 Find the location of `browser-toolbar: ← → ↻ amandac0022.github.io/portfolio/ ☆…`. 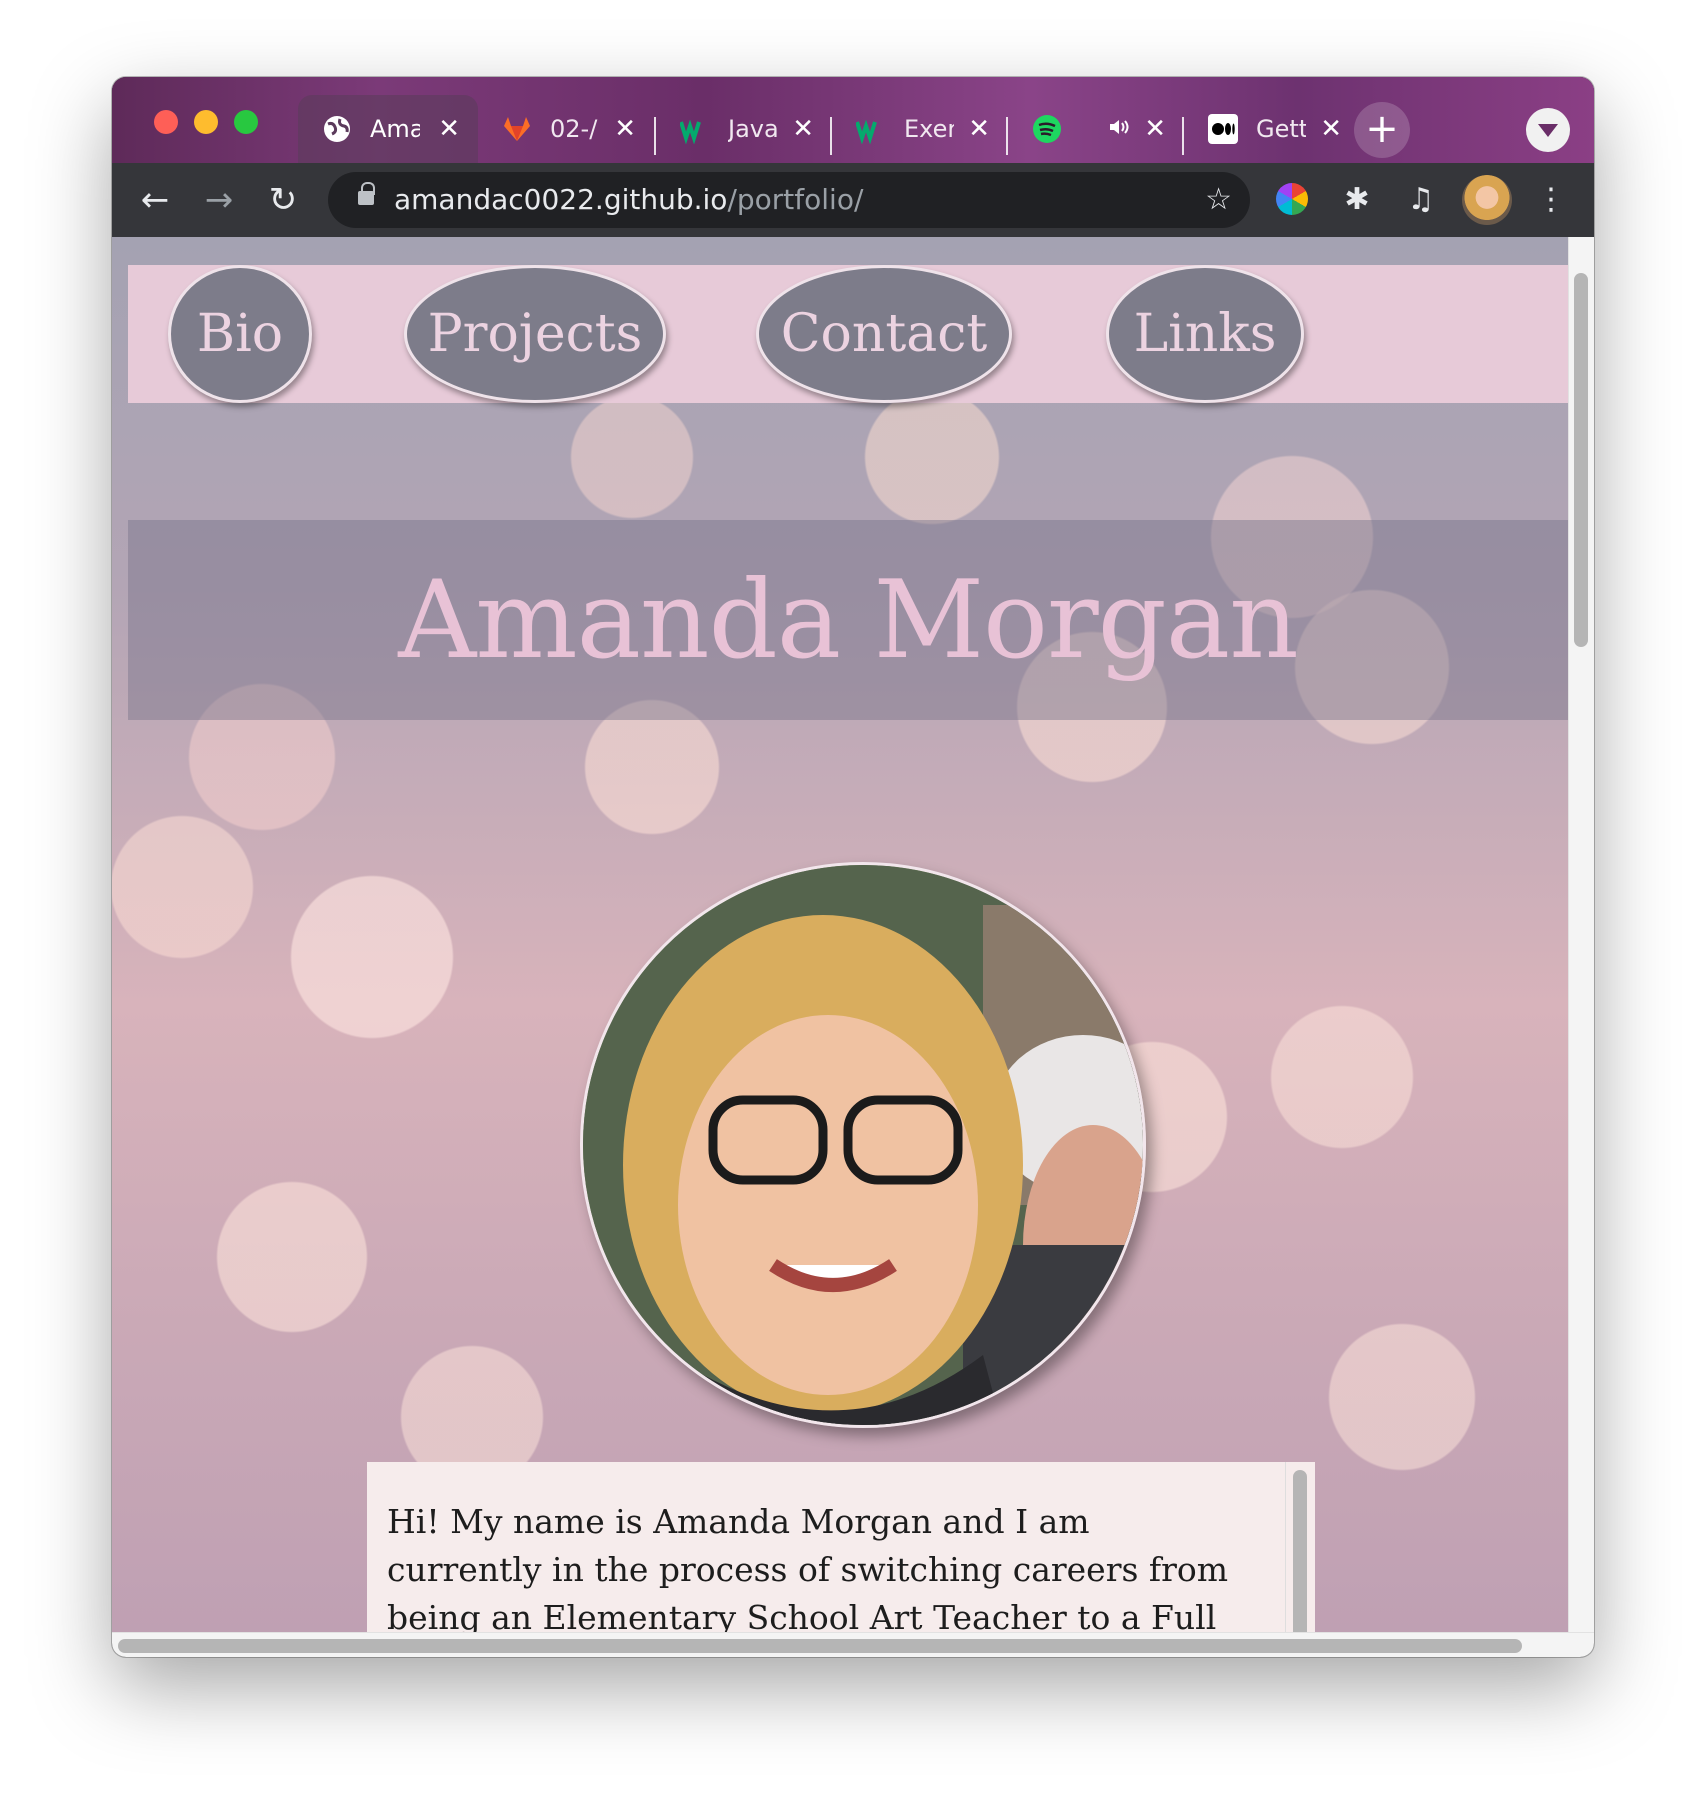

browser-toolbar: ← → ↻ amandac0022.github.io/portfolio/ ☆… is located at coordinates (853, 200).